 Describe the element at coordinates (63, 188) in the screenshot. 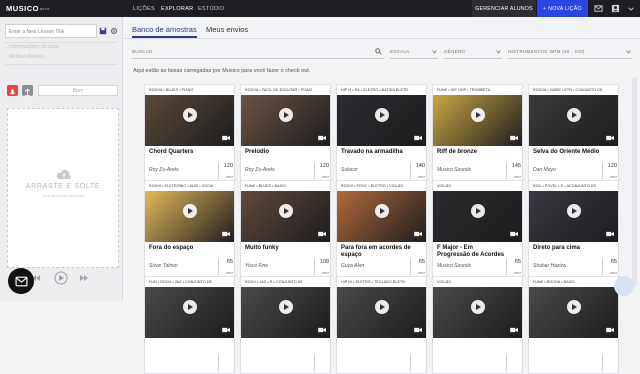

I see `drag-drop-zone: ARRASTE E SOLTE Seus arquivos incluíndo` at that location.